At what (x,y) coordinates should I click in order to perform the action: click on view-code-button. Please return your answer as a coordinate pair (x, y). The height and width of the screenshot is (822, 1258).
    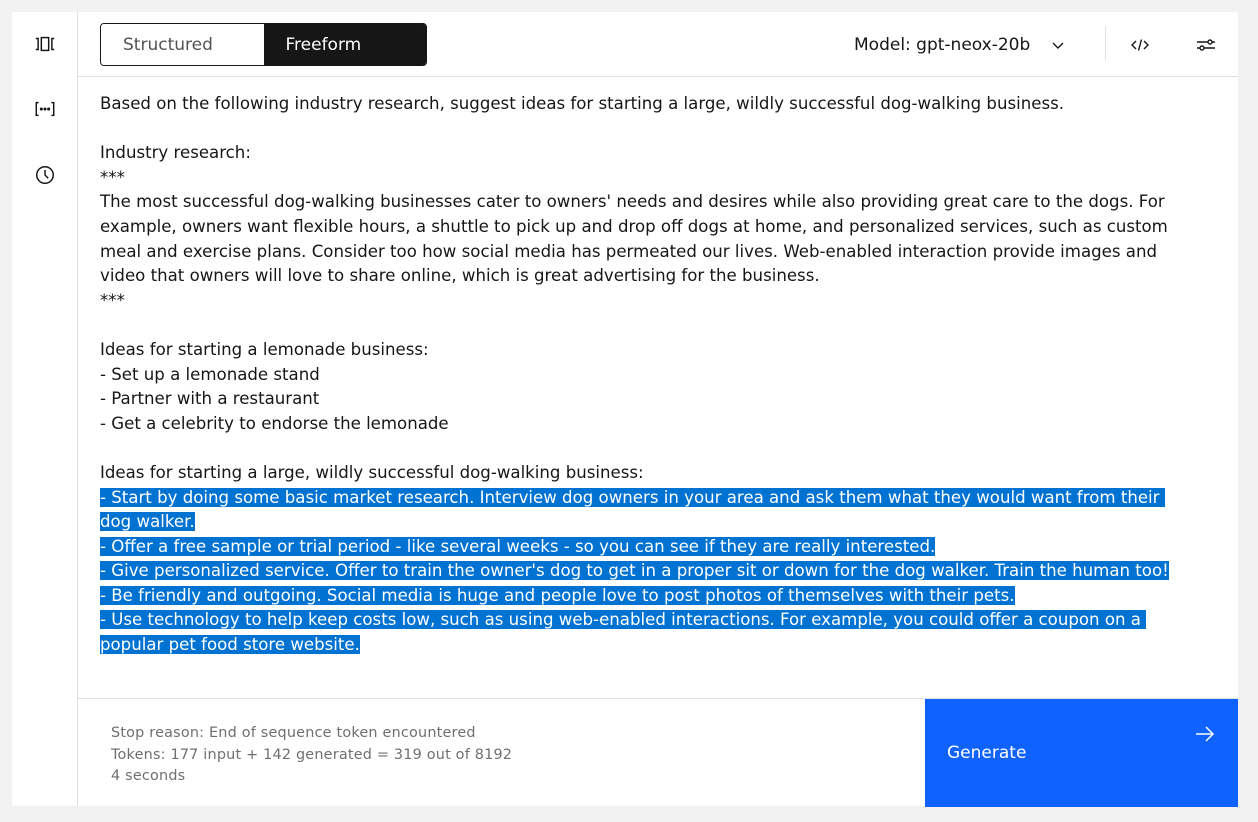
    Looking at the image, I should click on (1140, 45).